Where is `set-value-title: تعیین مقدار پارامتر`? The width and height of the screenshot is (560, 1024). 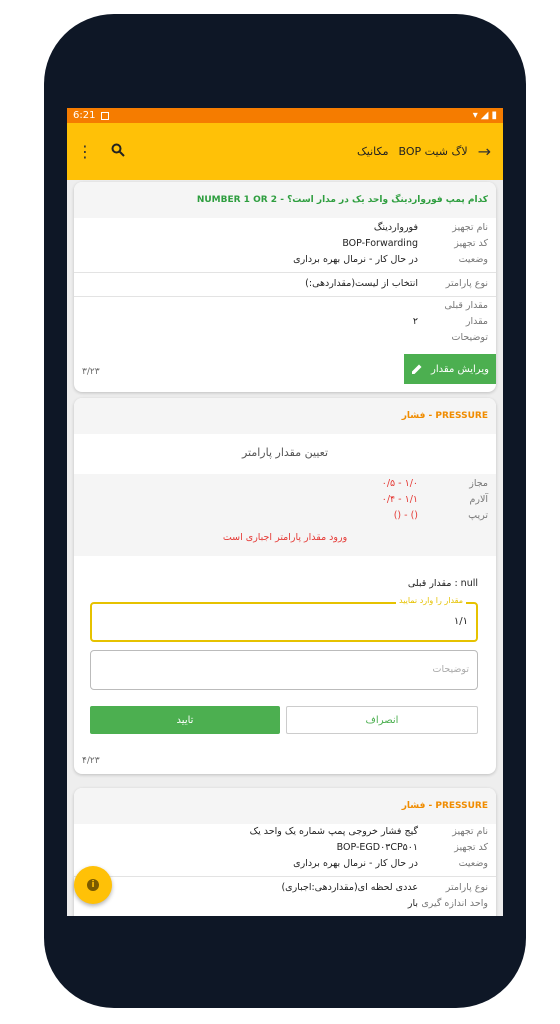 set-value-title: تعیین مقدار پارامتر is located at coordinates (285, 452).